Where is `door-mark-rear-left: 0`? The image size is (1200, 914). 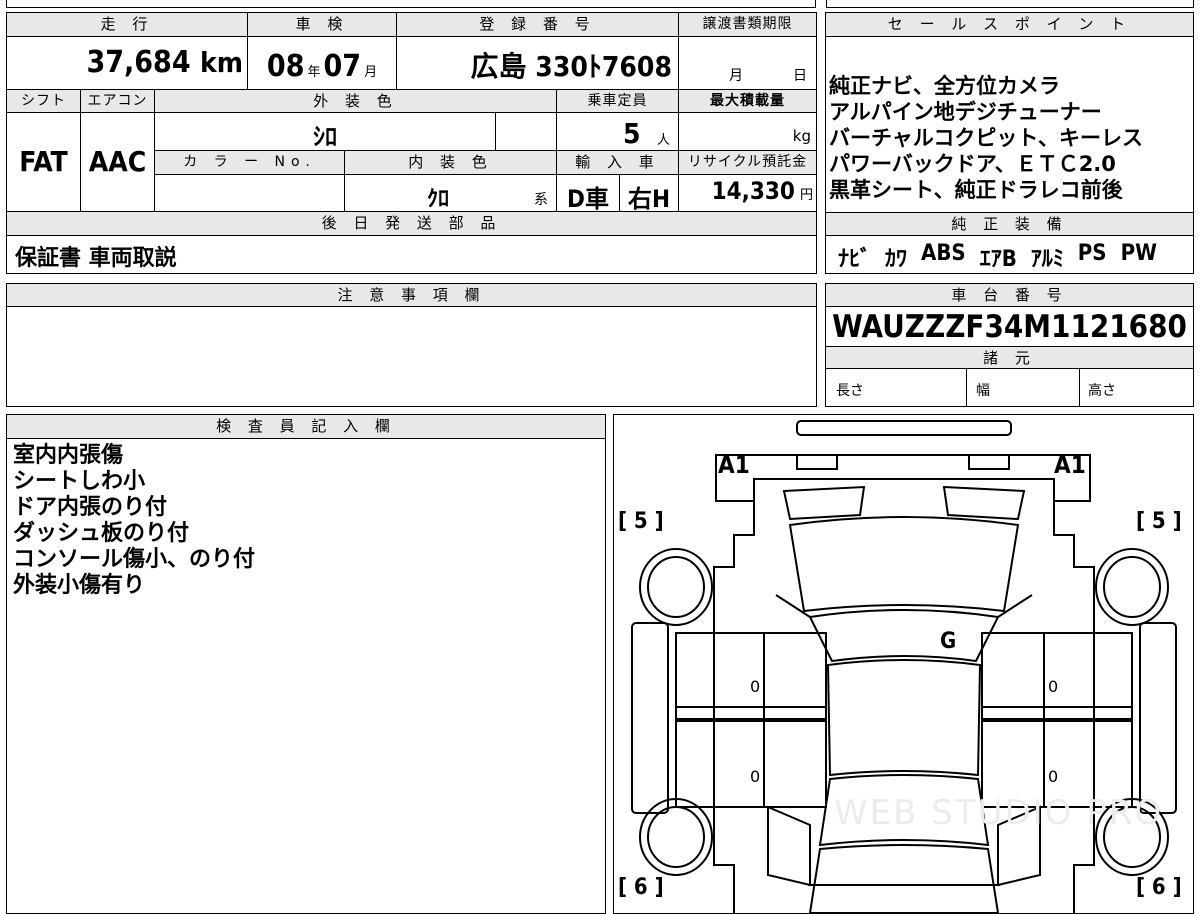 door-mark-rear-left: 0 is located at coordinates (755, 776).